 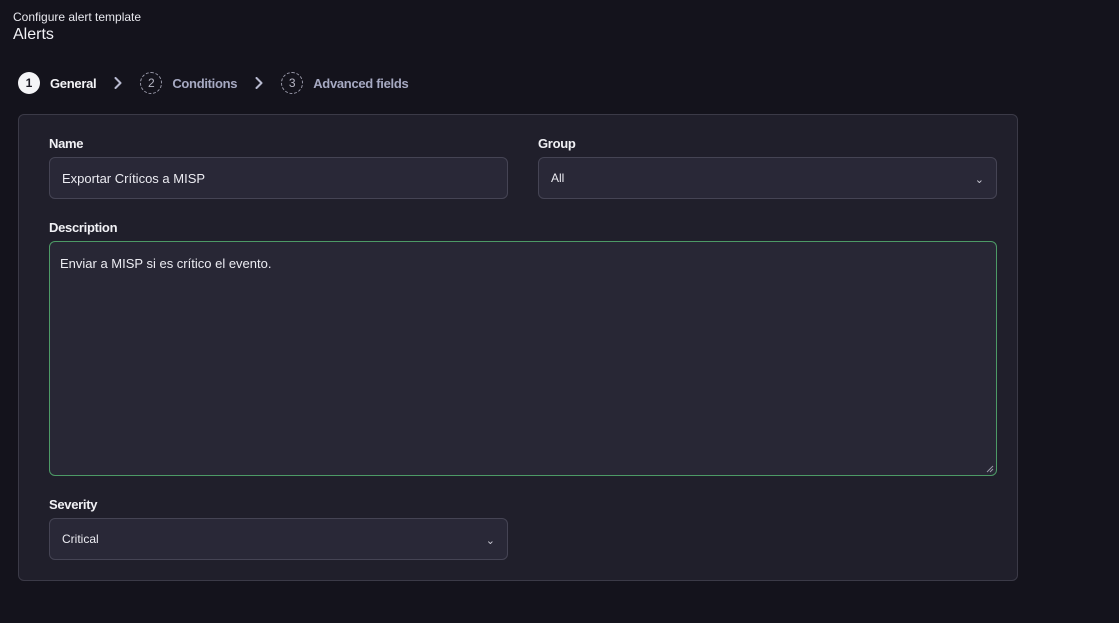 What do you see at coordinates (83, 227) in the screenshot?
I see `description-label: Description` at bounding box center [83, 227].